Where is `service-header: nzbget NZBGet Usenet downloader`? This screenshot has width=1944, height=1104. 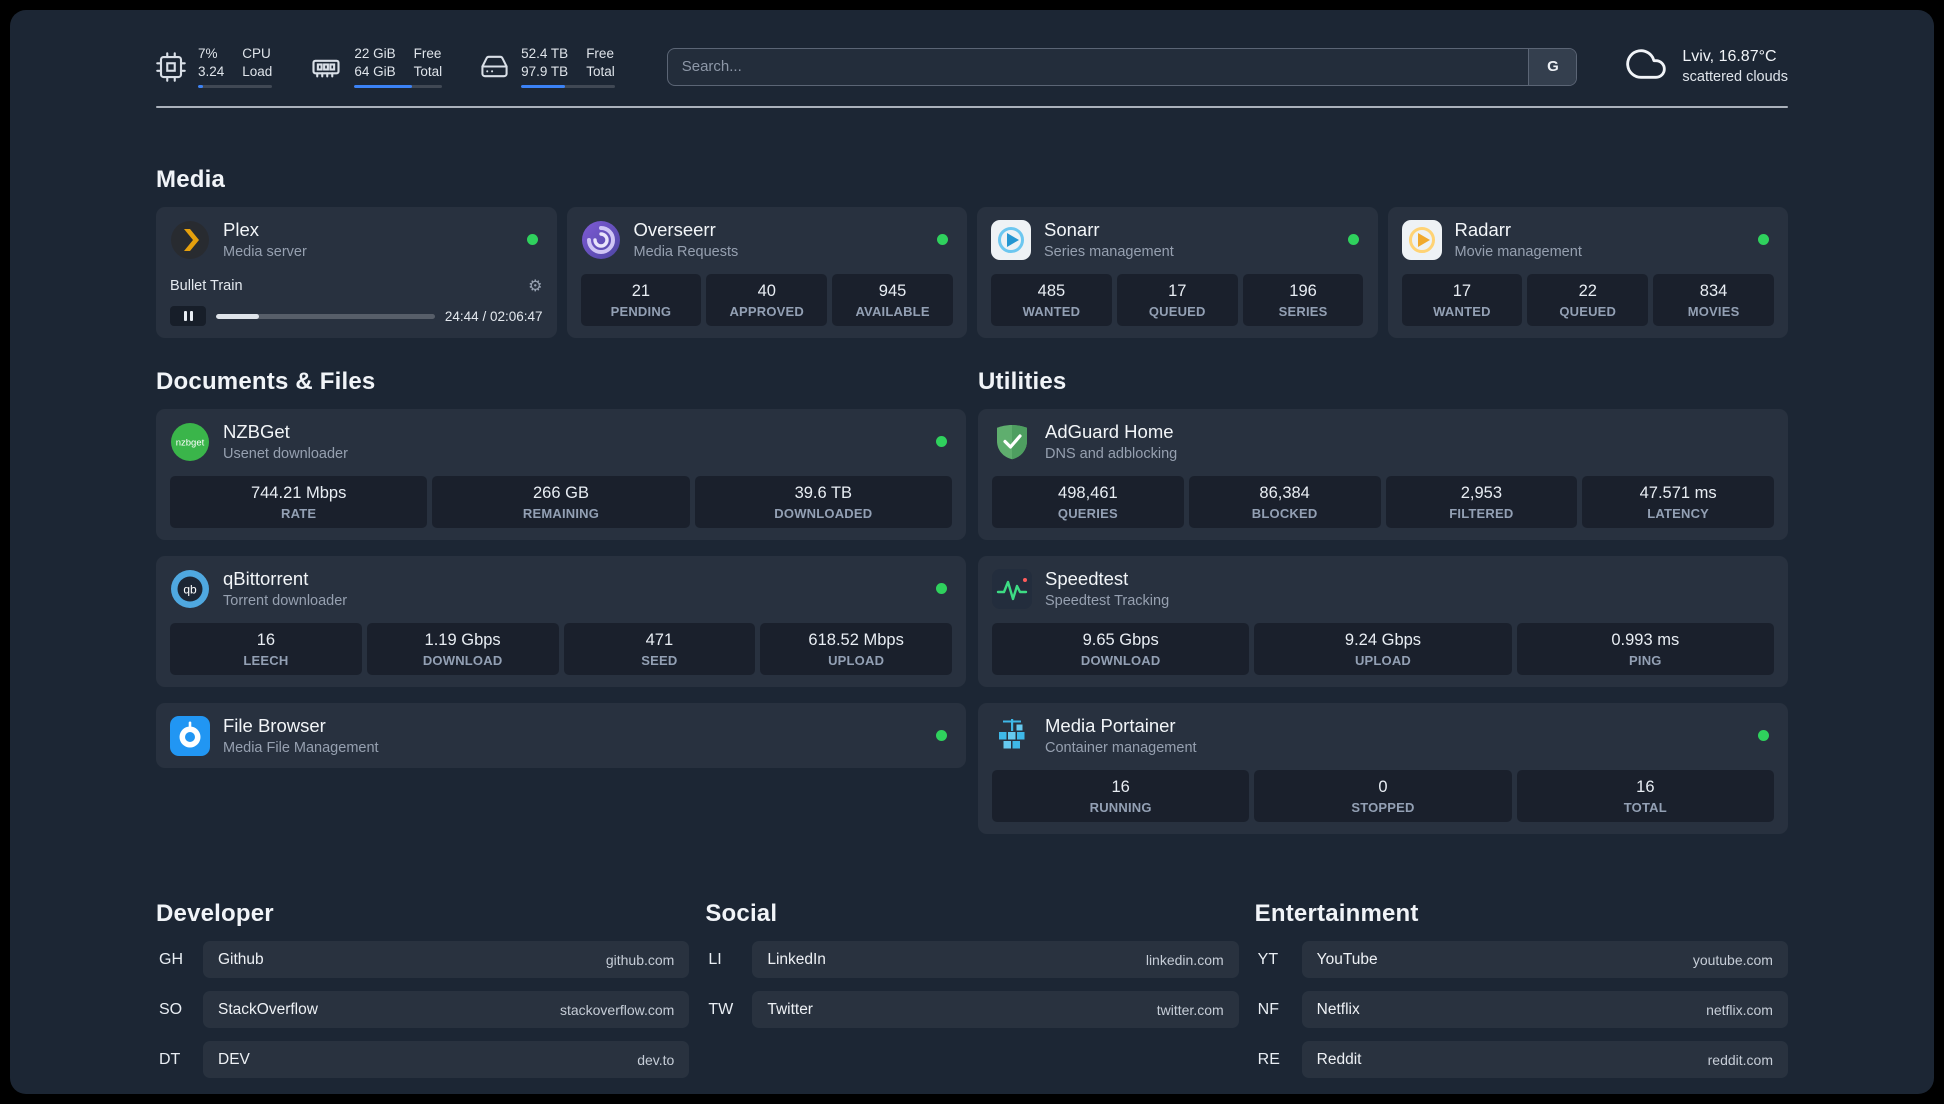 service-header: nzbget NZBGet Usenet downloader is located at coordinates (561, 441).